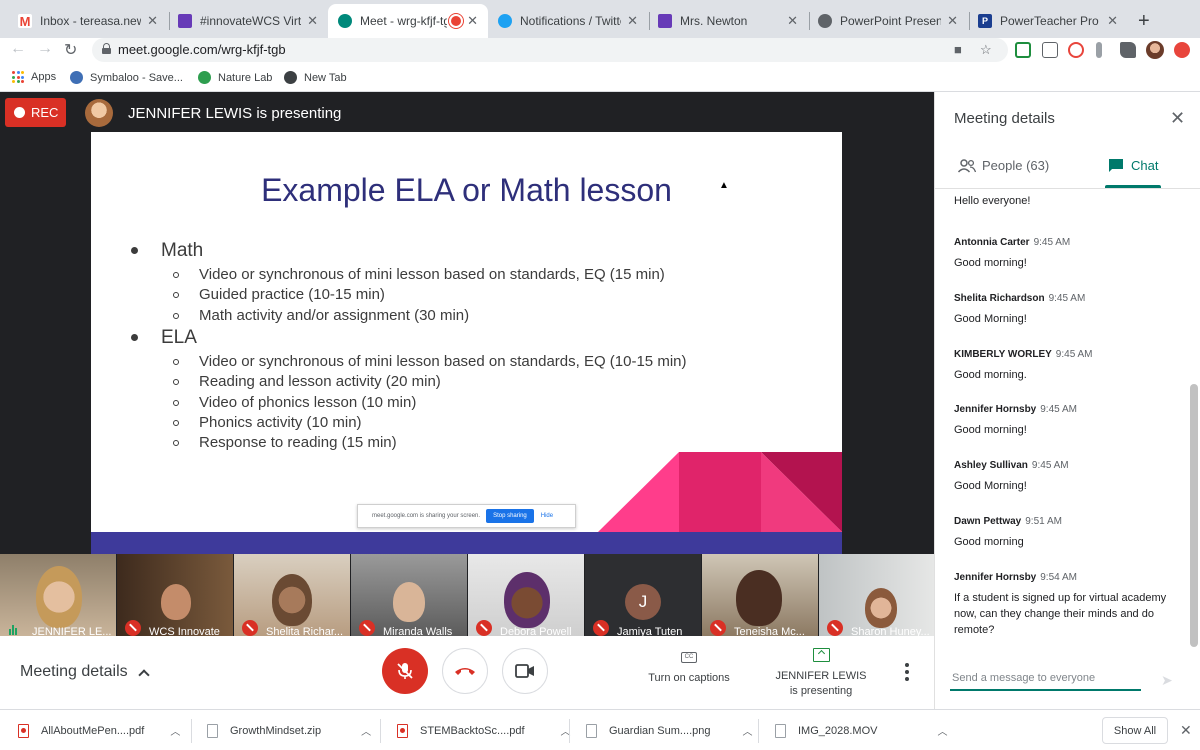  I want to click on profile-avatar, so click(1155, 50).